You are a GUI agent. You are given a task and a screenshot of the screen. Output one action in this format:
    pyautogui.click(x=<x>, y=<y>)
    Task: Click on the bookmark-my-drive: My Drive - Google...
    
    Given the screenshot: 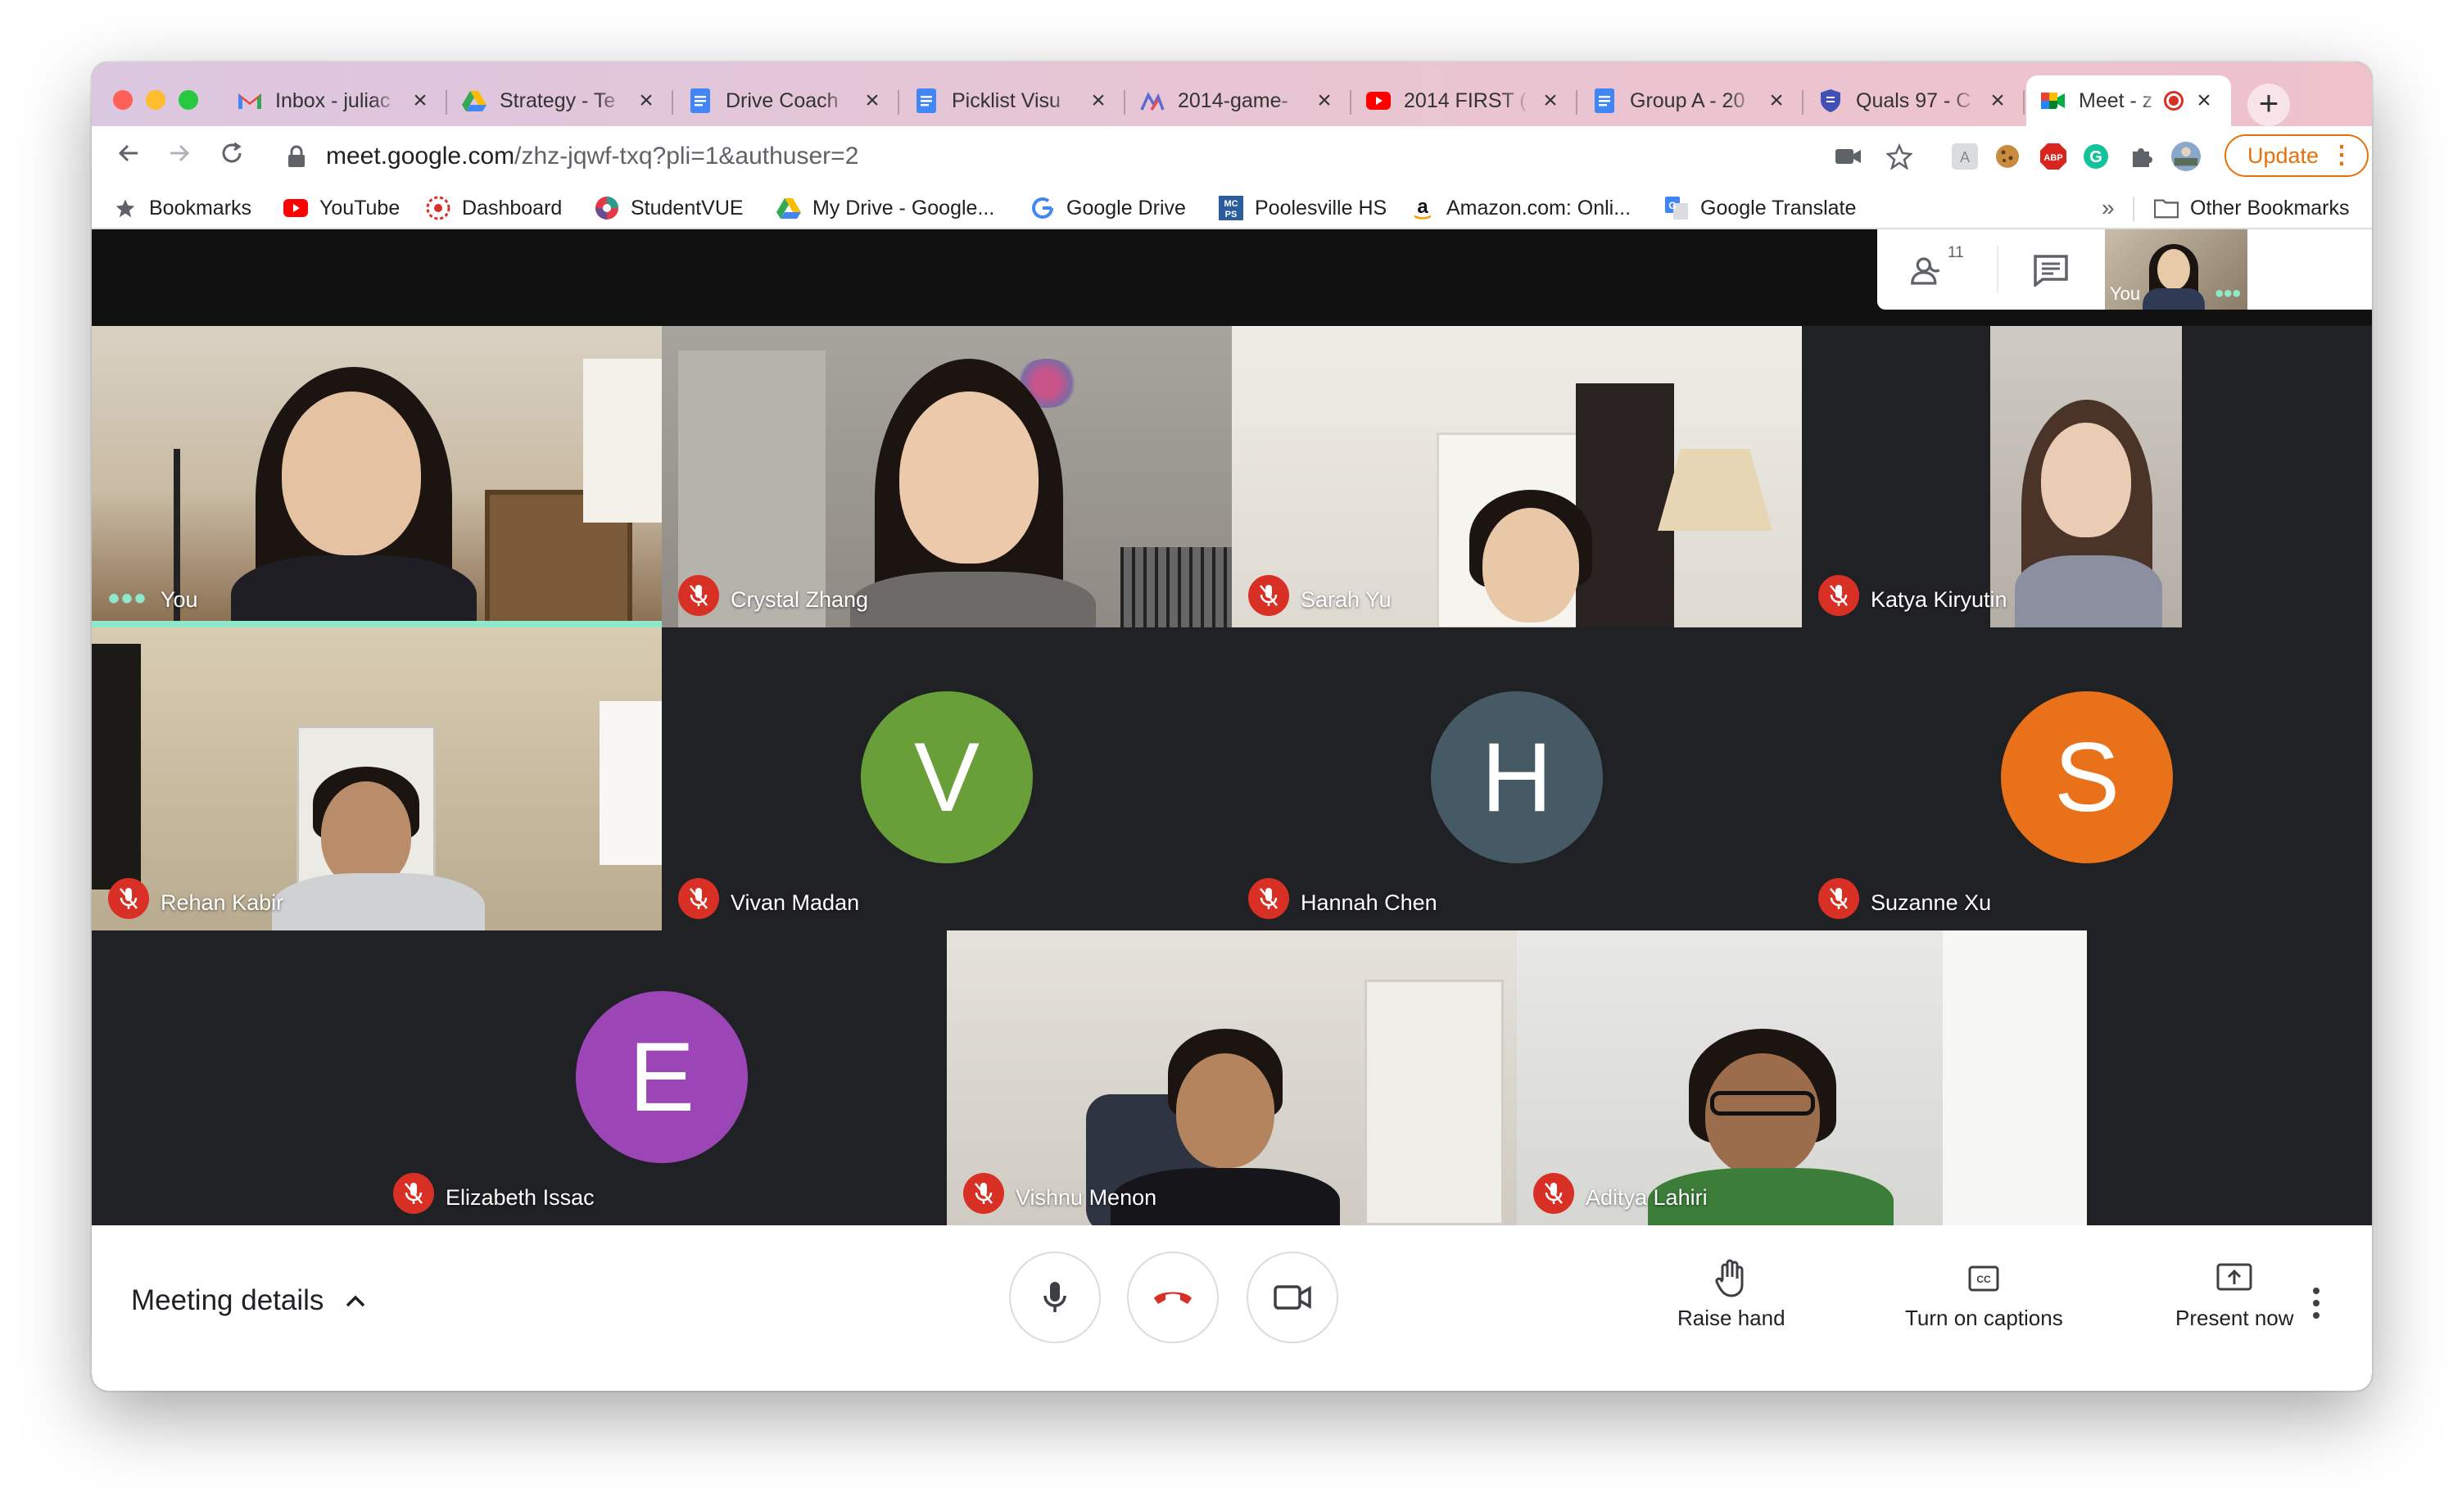 What is the action you would take?
    pyautogui.click(x=885, y=208)
    